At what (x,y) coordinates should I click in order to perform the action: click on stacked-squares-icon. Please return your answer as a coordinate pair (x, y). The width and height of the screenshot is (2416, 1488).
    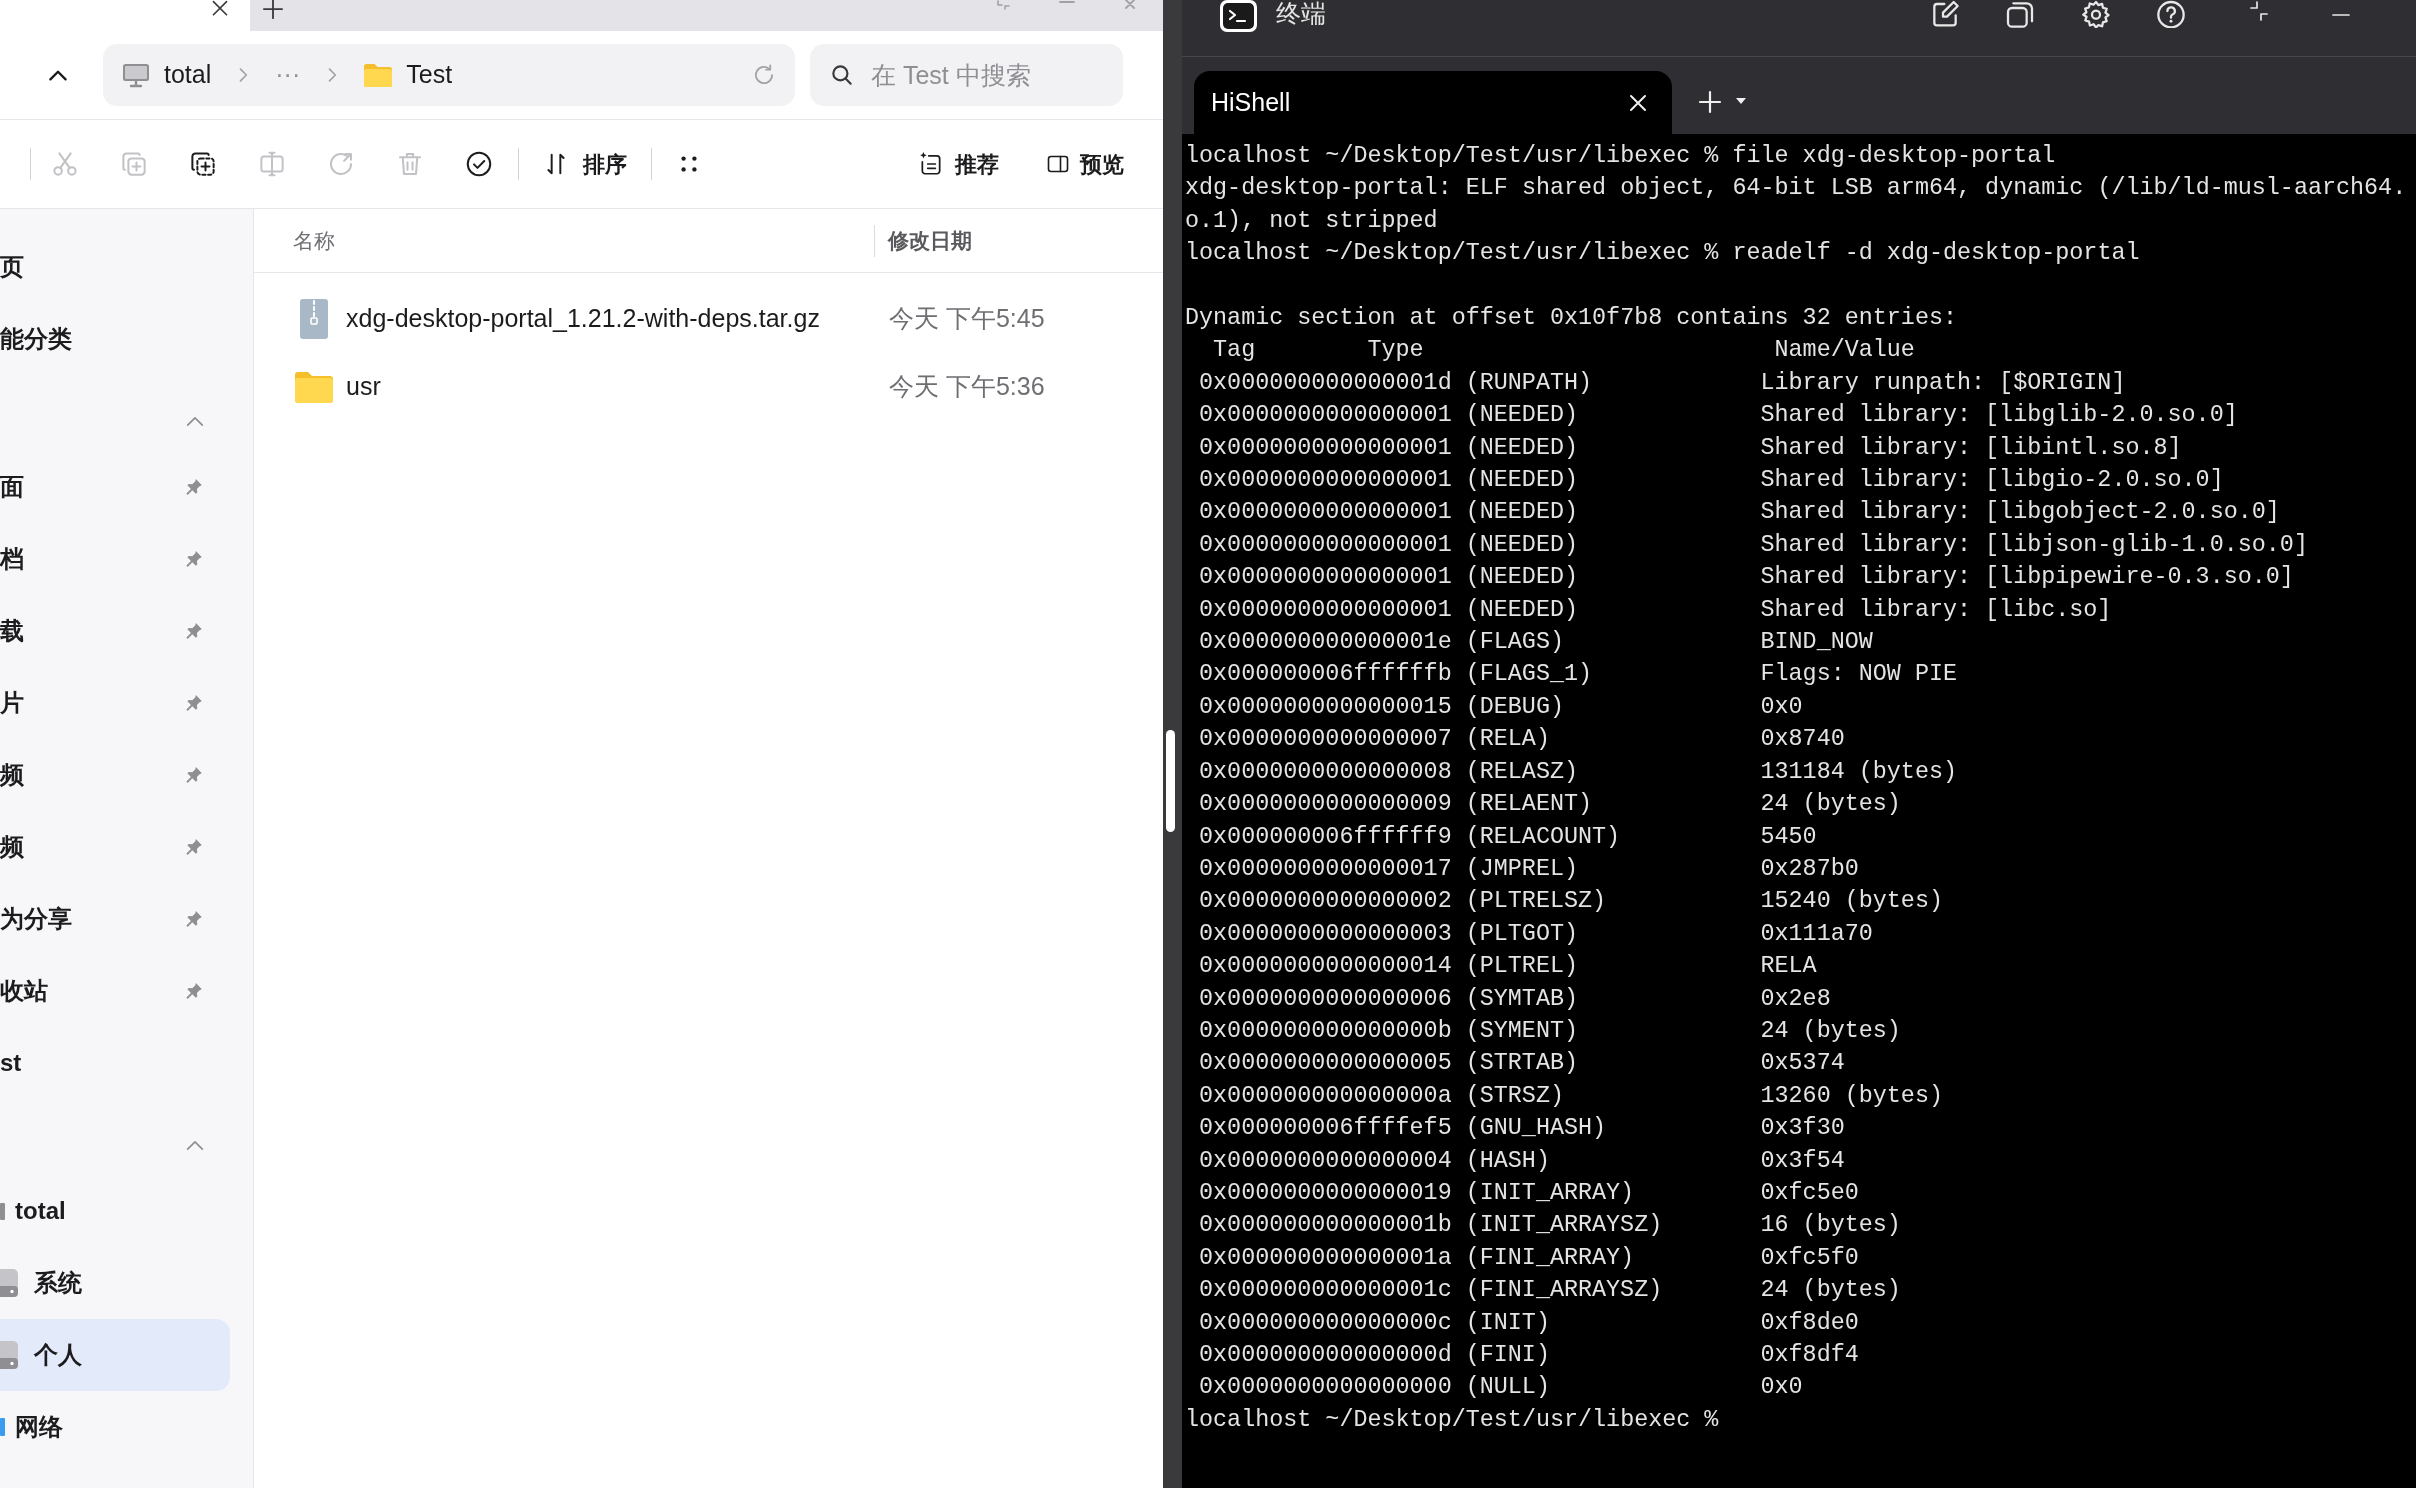
    Looking at the image, I should click on (2020, 14).